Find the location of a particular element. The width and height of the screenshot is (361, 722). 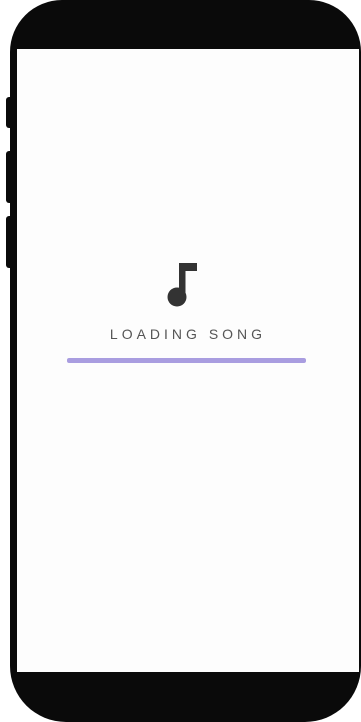

music-note-icon is located at coordinates (182, 285).